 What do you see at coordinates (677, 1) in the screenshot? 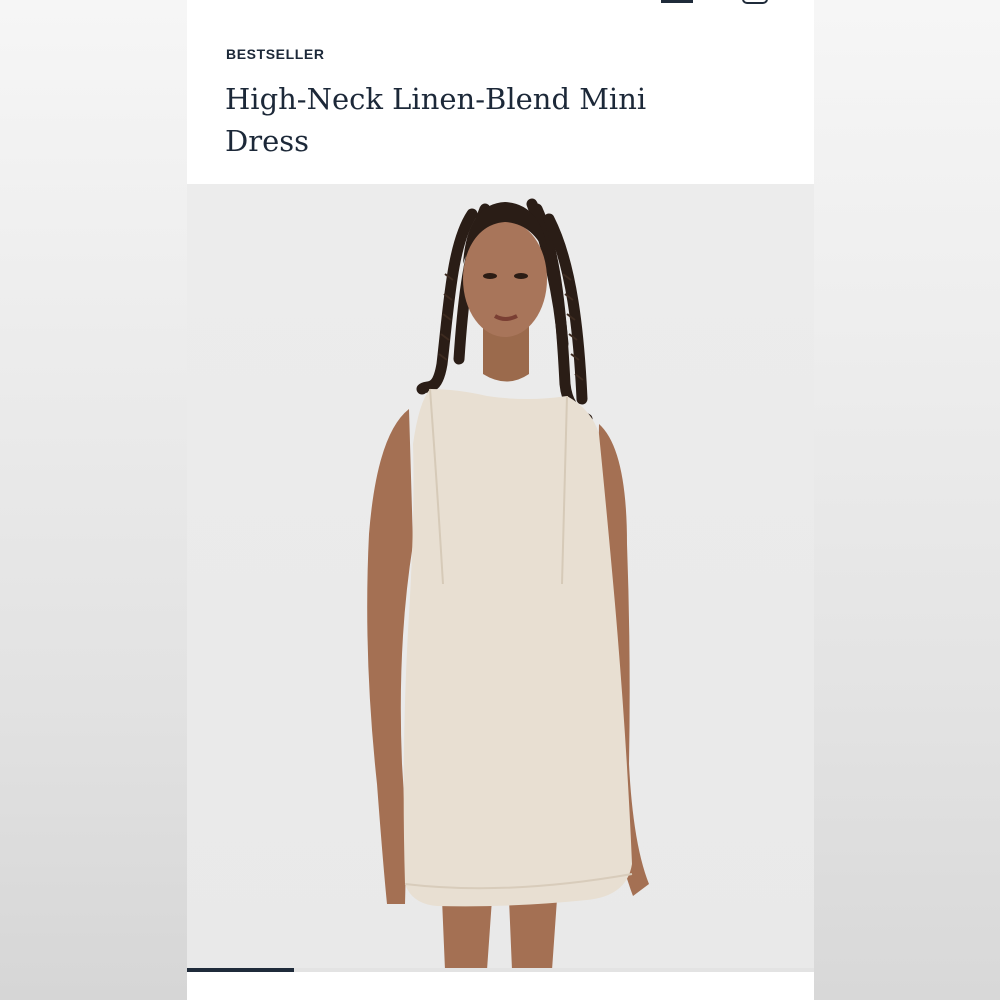
I see `account-icon` at bounding box center [677, 1].